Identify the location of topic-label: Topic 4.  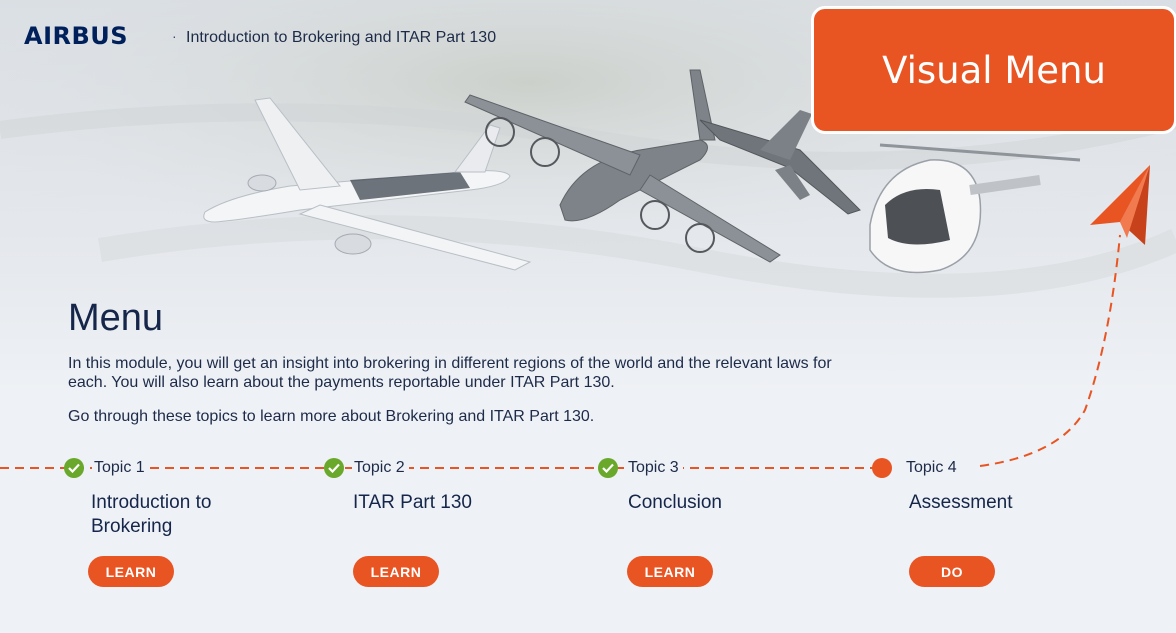
(932, 468).